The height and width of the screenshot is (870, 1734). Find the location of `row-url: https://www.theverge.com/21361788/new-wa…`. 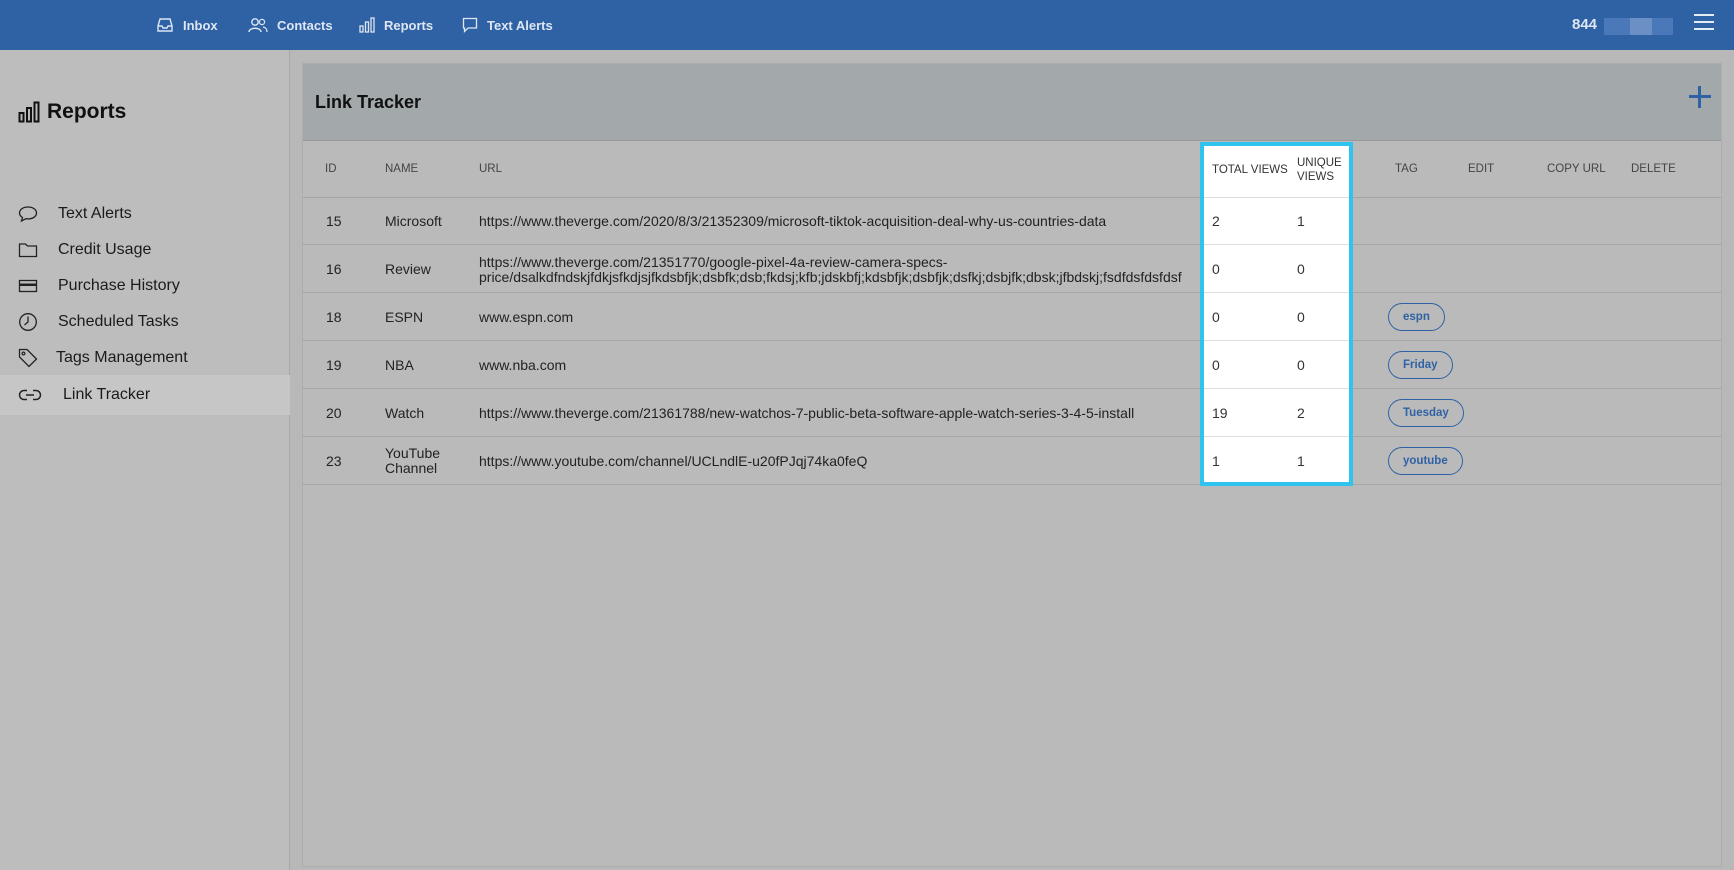

row-url: https://www.theverge.com/21361788/new-wa… is located at coordinates (806, 413).